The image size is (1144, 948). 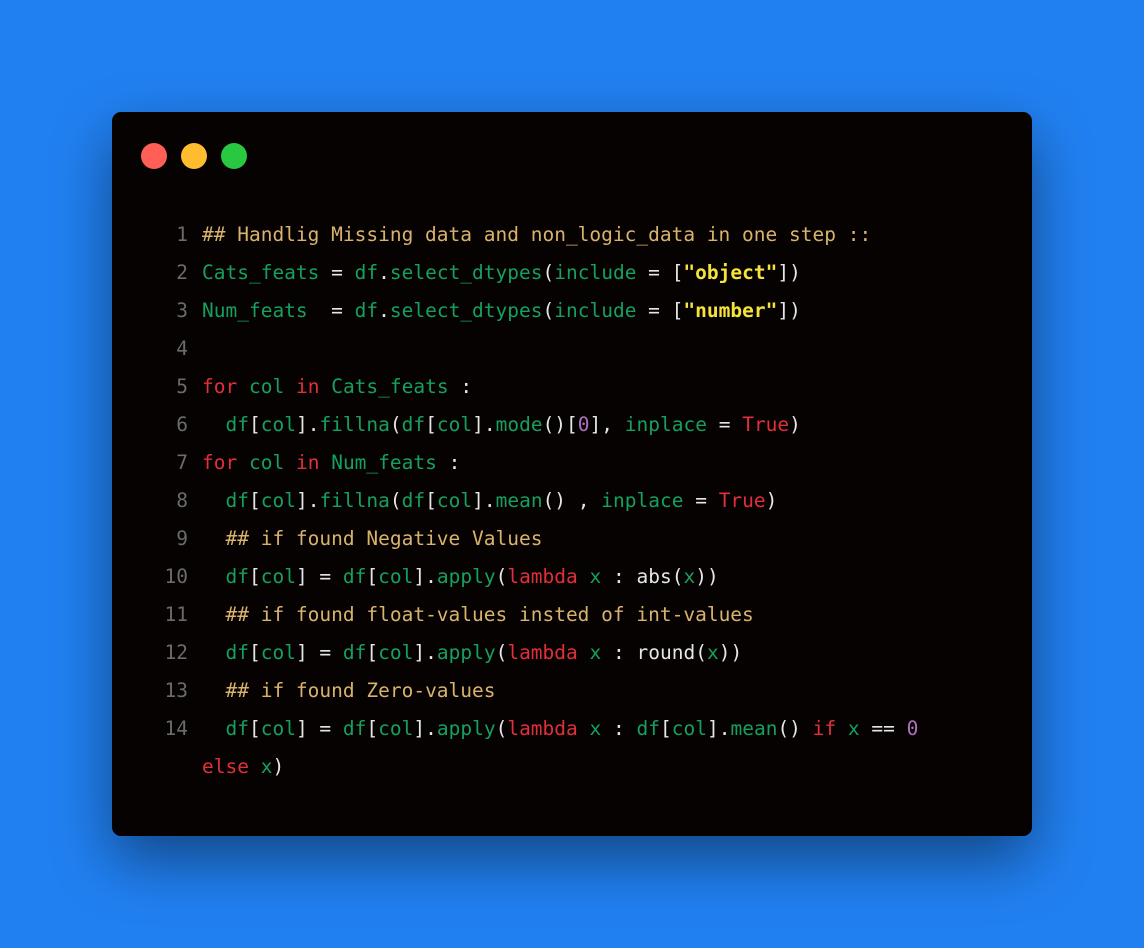 What do you see at coordinates (730, 272) in the screenshot?
I see `code-token: "object"` at bounding box center [730, 272].